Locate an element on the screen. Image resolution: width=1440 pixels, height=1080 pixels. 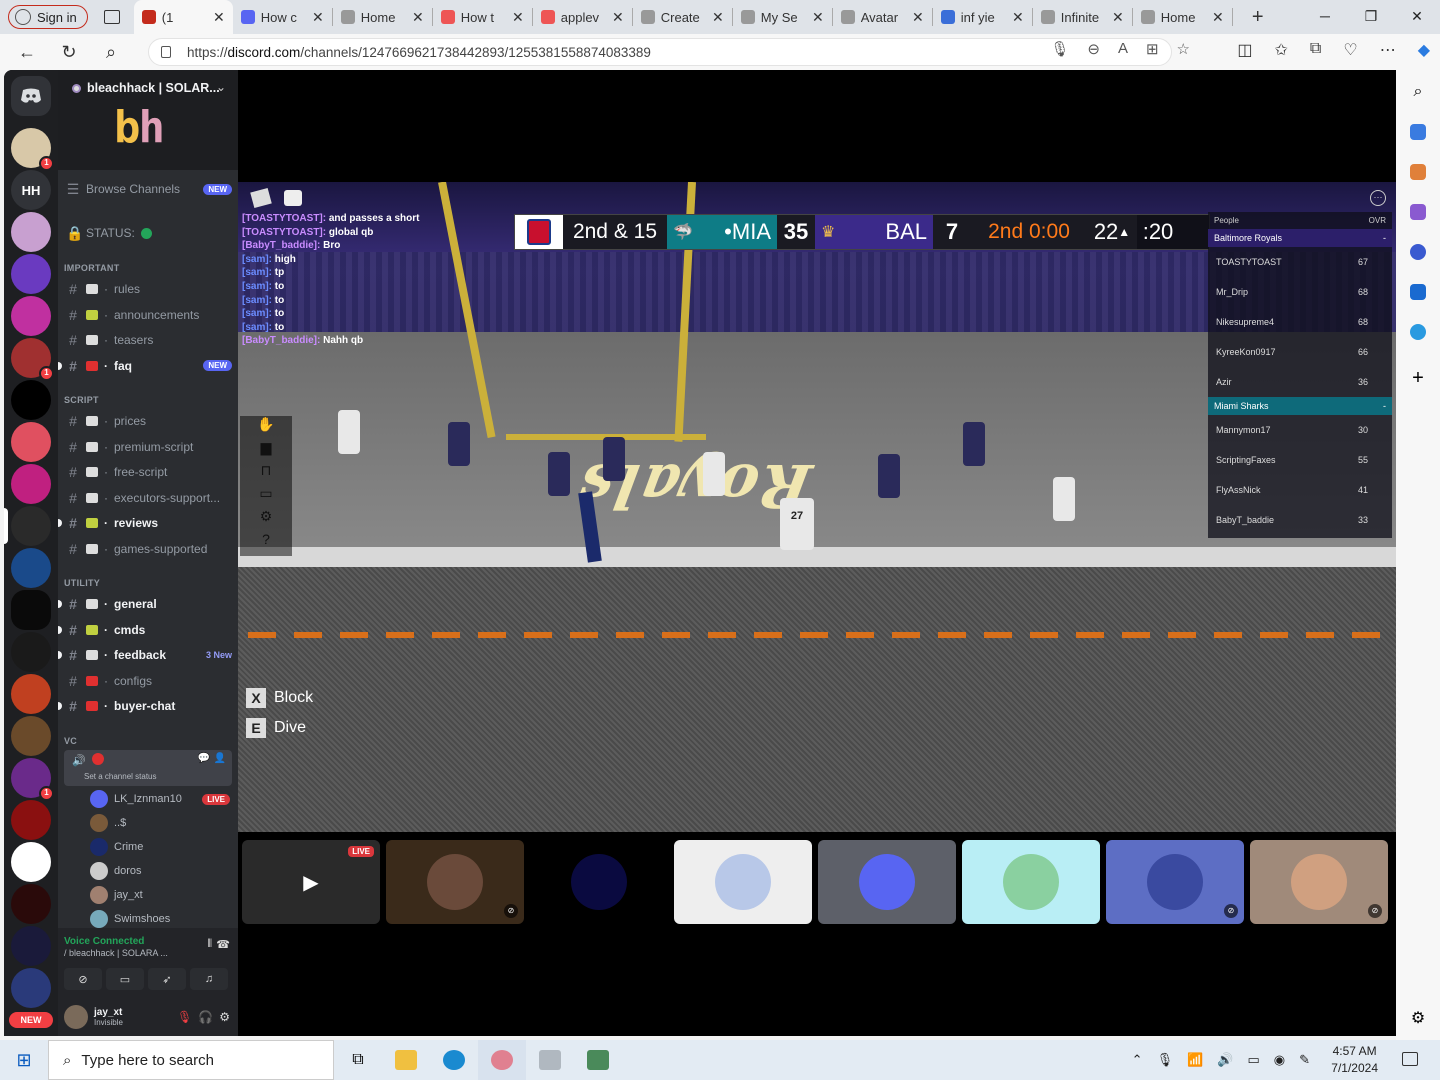
playerlist-row: FlyAssNick 41 is located at coordinates (1300, 490).